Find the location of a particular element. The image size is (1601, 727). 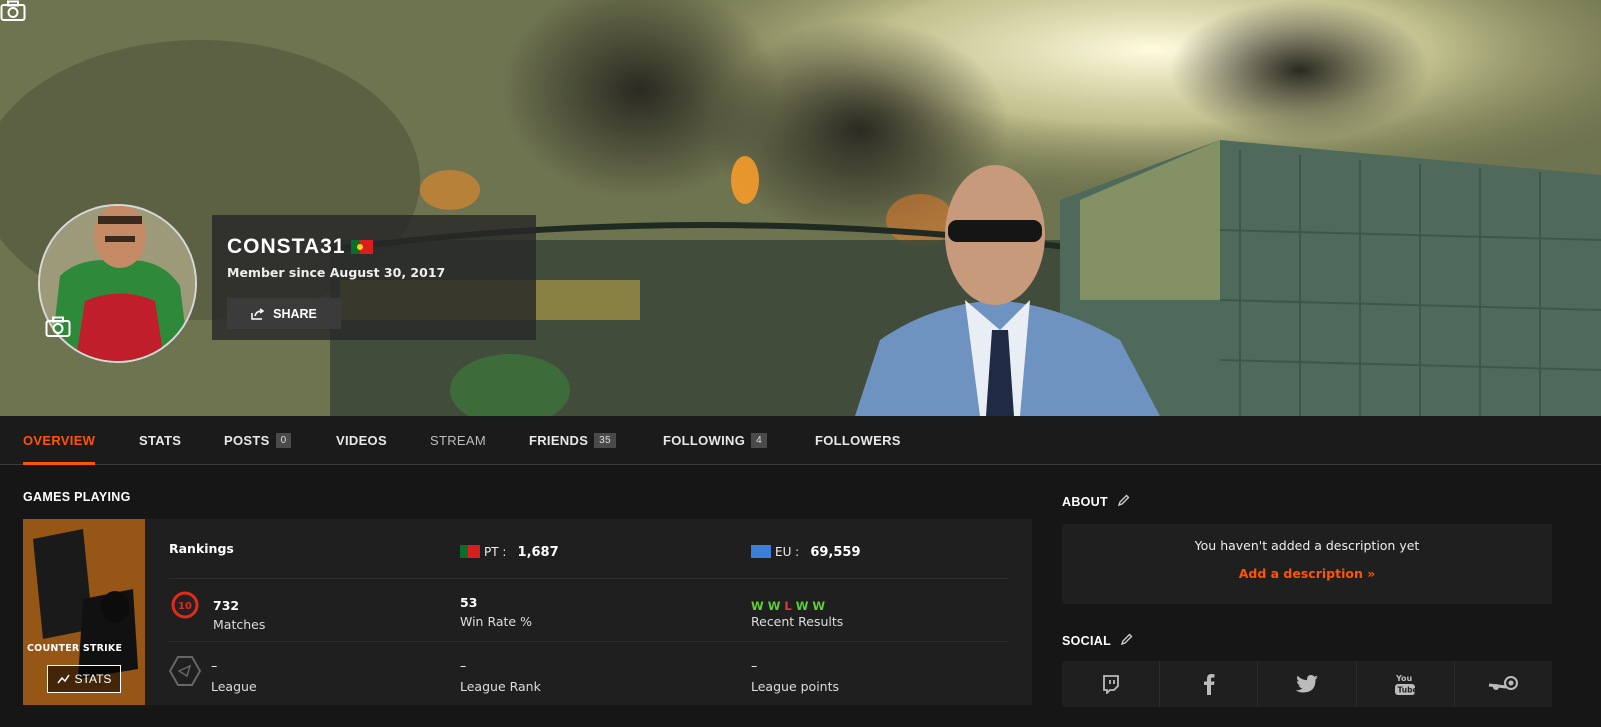

username-text: CONSTA31 is located at coordinates (286, 246).